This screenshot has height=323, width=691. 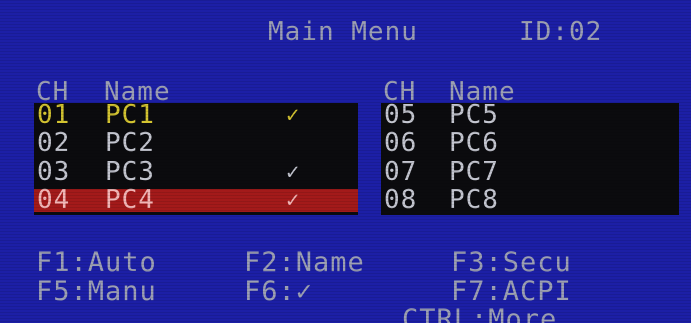 I want to click on channel-name: PC1, so click(x=130, y=115).